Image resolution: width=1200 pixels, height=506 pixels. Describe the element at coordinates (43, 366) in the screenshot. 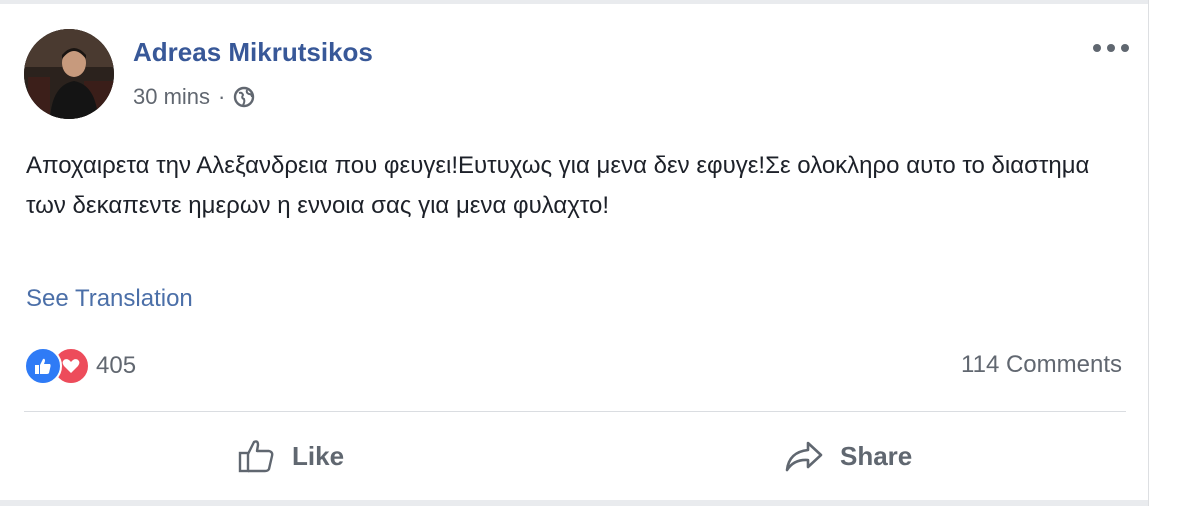

I see `like-reaction-icon` at that location.